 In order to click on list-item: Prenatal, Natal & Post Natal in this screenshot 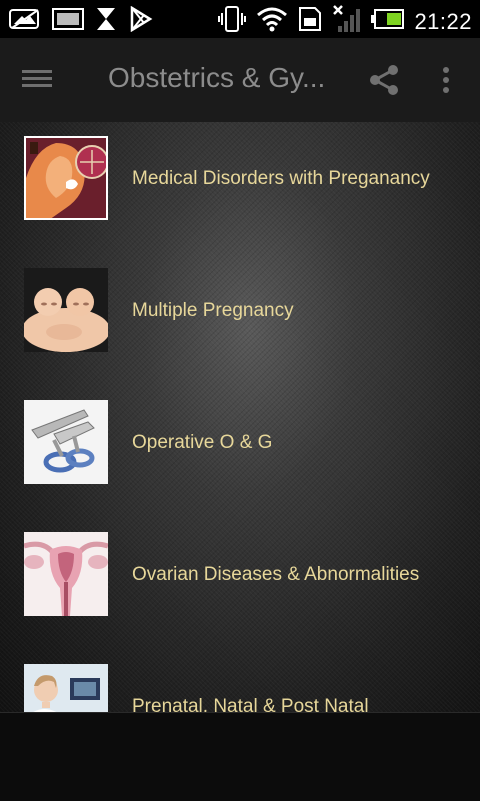, I will do `click(240, 681)`.